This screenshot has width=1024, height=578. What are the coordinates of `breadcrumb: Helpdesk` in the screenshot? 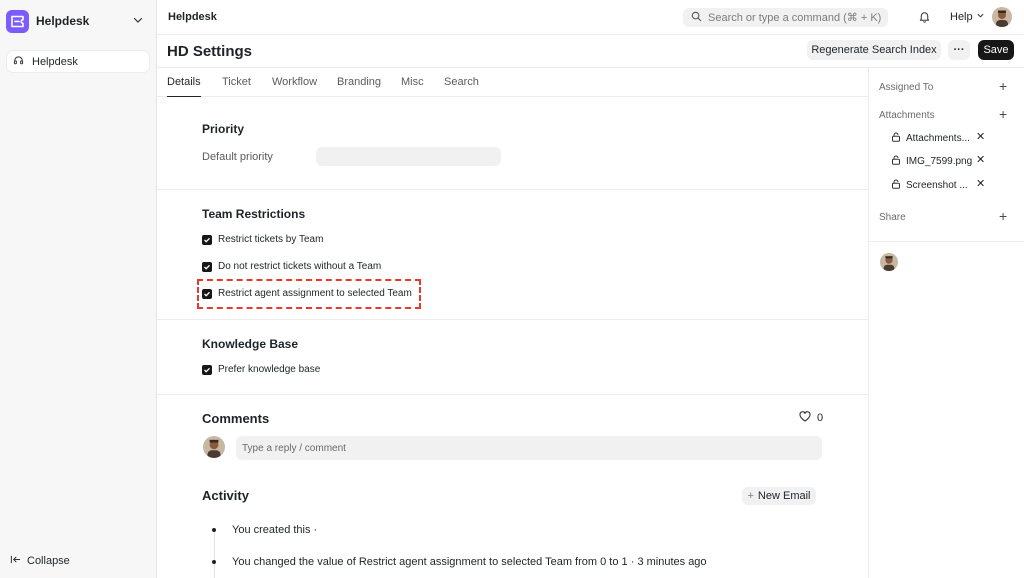 It's located at (192, 17).